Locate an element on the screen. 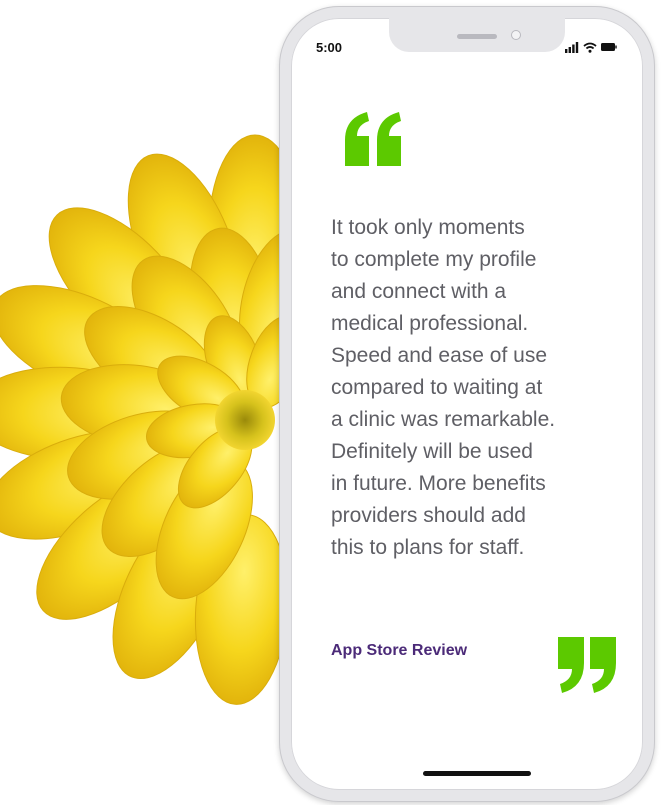 The height and width of the screenshot is (805, 662). battery-icon is located at coordinates (609, 47).